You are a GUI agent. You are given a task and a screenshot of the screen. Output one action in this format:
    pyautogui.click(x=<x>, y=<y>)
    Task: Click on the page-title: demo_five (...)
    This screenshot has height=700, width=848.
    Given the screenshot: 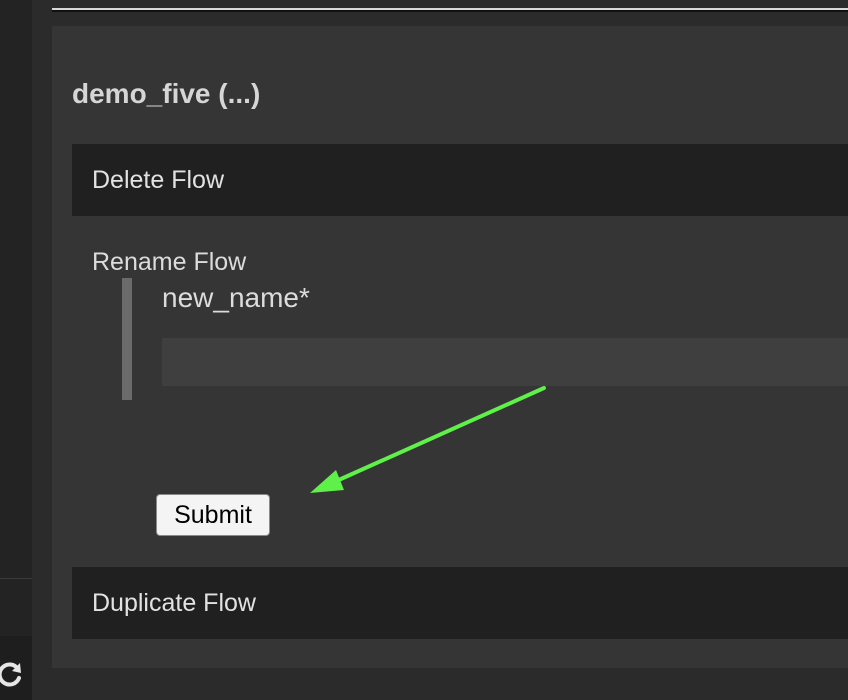 What is the action you would take?
    pyautogui.click(x=166, y=93)
    